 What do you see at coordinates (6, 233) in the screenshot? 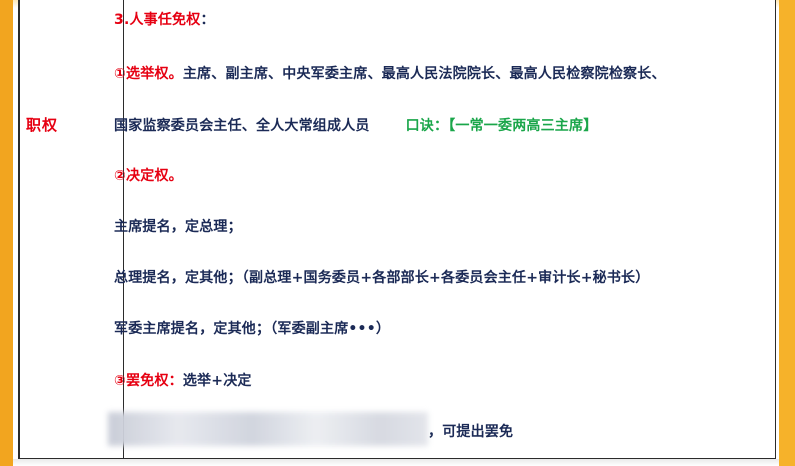
I see `left-frame-border` at bounding box center [6, 233].